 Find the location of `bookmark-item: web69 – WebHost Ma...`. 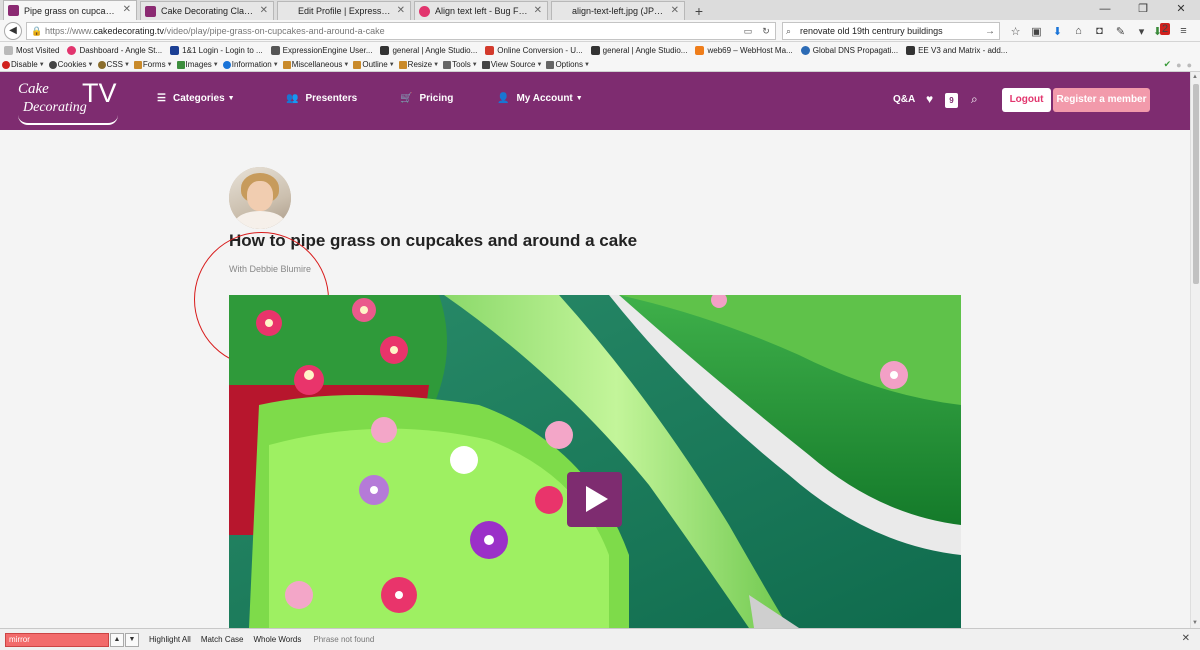

bookmark-item: web69 – WebHost Ma... is located at coordinates (744, 50).